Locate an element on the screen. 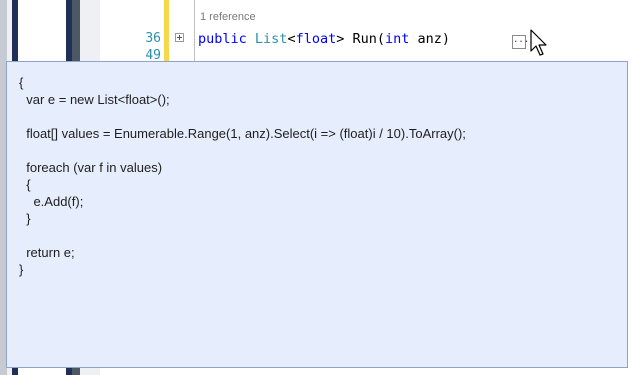 The height and width of the screenshot is (375, 639). fold-guide-line is located at coordinates (194, 31).